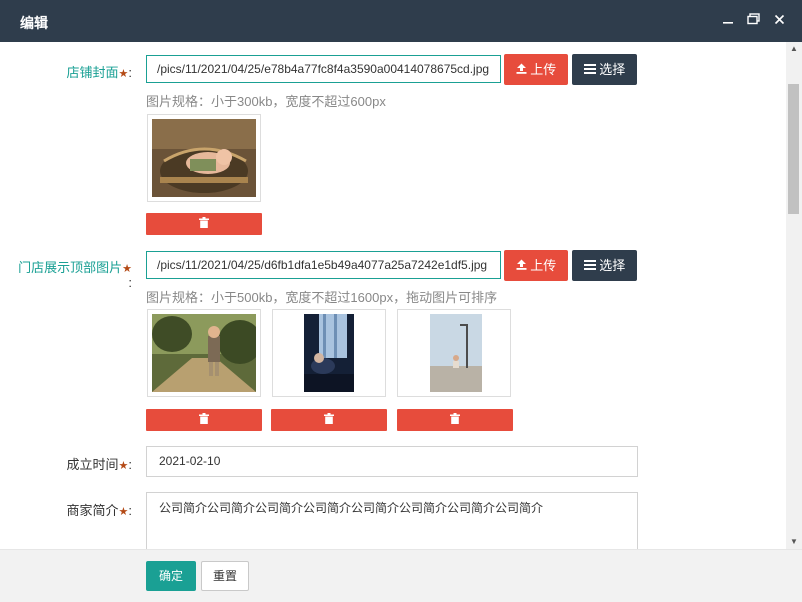 The width and height of the screenshot is (802, 602). I want to click on cover-label-text: 店铺封面, so click(92, 72).